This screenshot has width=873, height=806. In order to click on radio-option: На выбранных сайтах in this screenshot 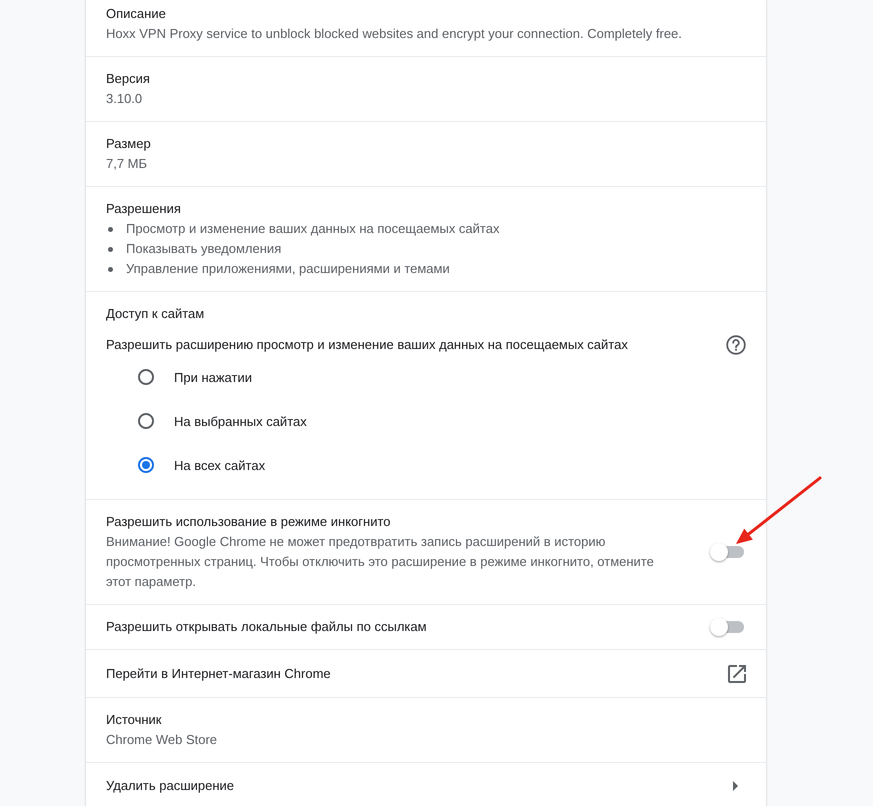, I will do `click(222, 421)`.